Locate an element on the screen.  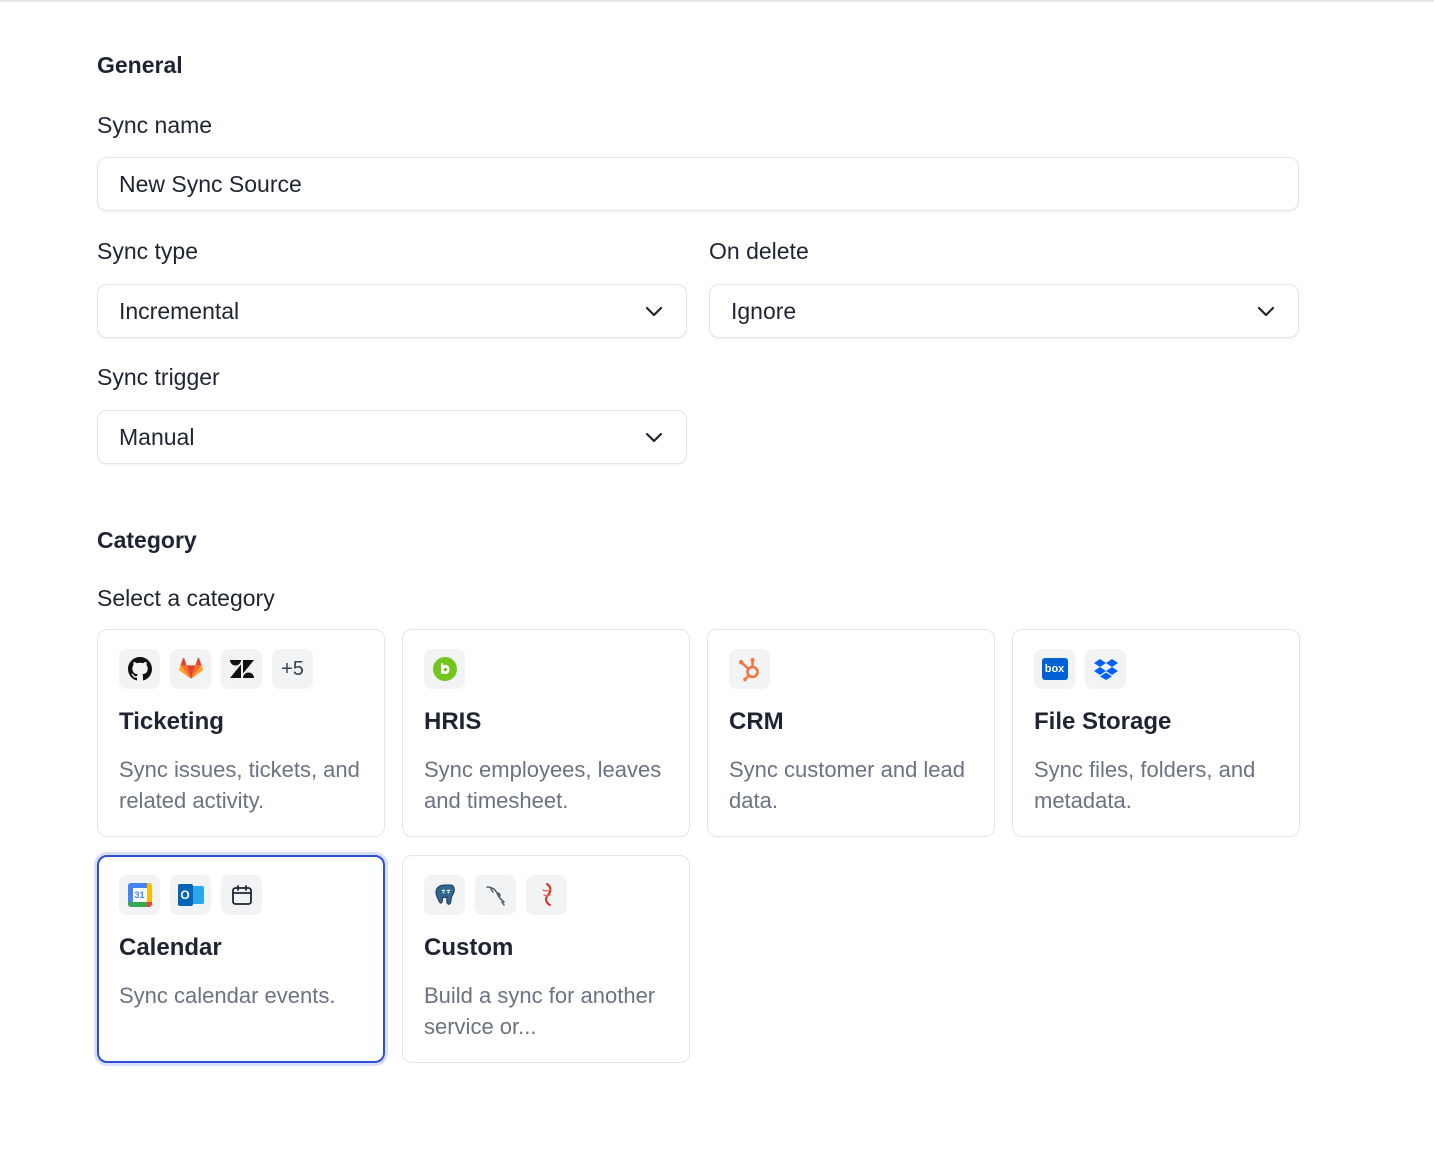
card-title: Ticketing is located at coordinates (171, 721).